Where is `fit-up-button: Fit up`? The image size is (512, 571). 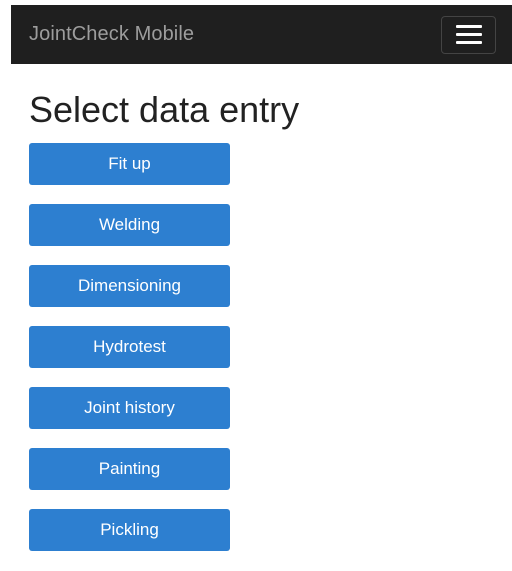 fit-up-button: Fit up is located at coordinates (129, 164).